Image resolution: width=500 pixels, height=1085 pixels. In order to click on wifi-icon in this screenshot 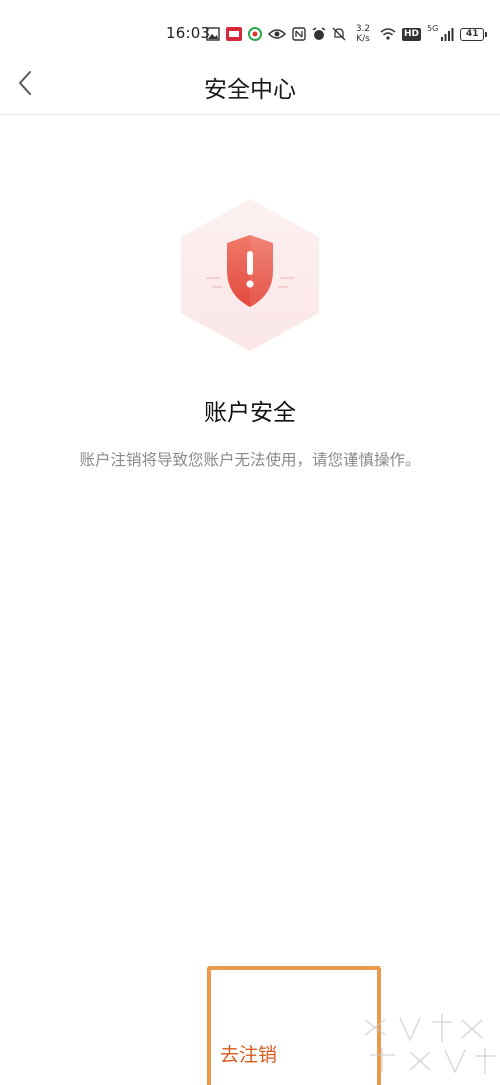, I will do `click(388, 34)`.